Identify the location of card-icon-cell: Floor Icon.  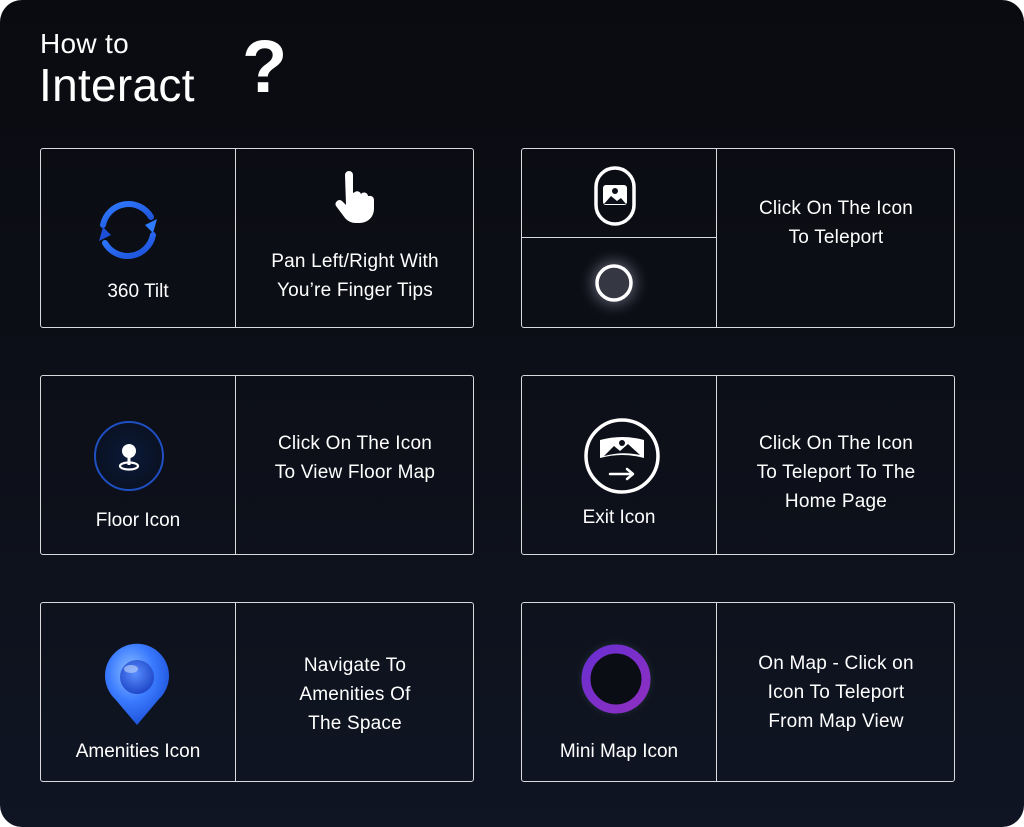
(138, 465).